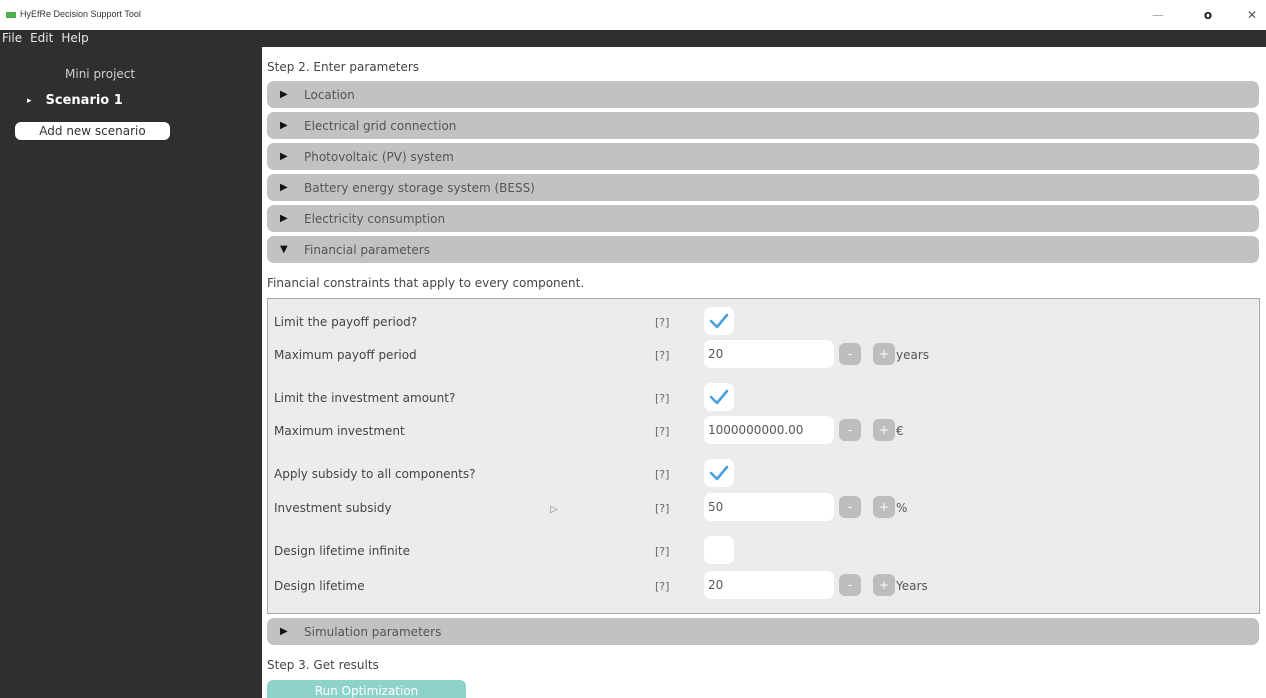 The height and width of the screenshot is (698, 1266). What do you see at coordinates (850, 585) in the screenshot?
I see `lifetime-decrement-button: -` at bounding box center [850, 585].